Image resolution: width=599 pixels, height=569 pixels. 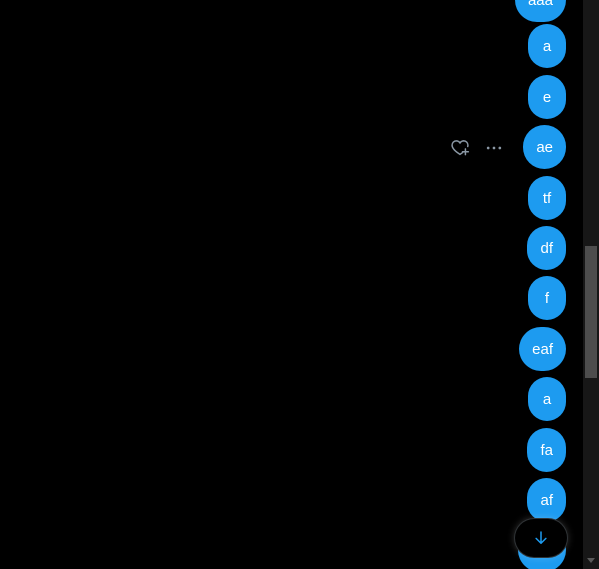 I want to click on message-bubble: e, so click(x=547, y=97).